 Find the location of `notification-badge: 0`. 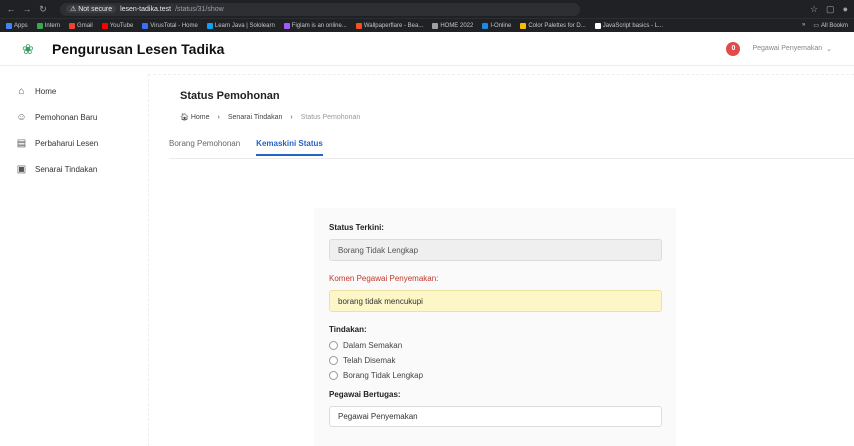

notification-badge: 0 is located at coordinates (733, 48).